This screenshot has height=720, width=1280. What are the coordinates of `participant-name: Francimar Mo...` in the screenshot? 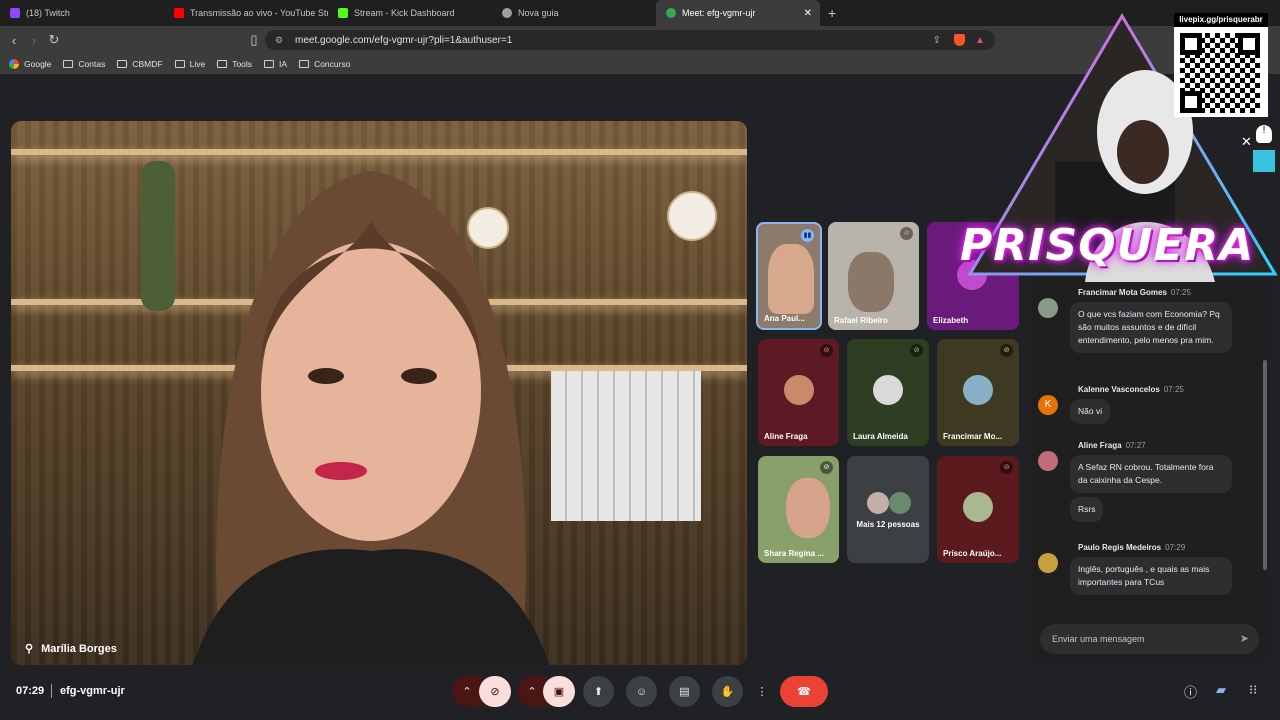 It's located at (973, 436).